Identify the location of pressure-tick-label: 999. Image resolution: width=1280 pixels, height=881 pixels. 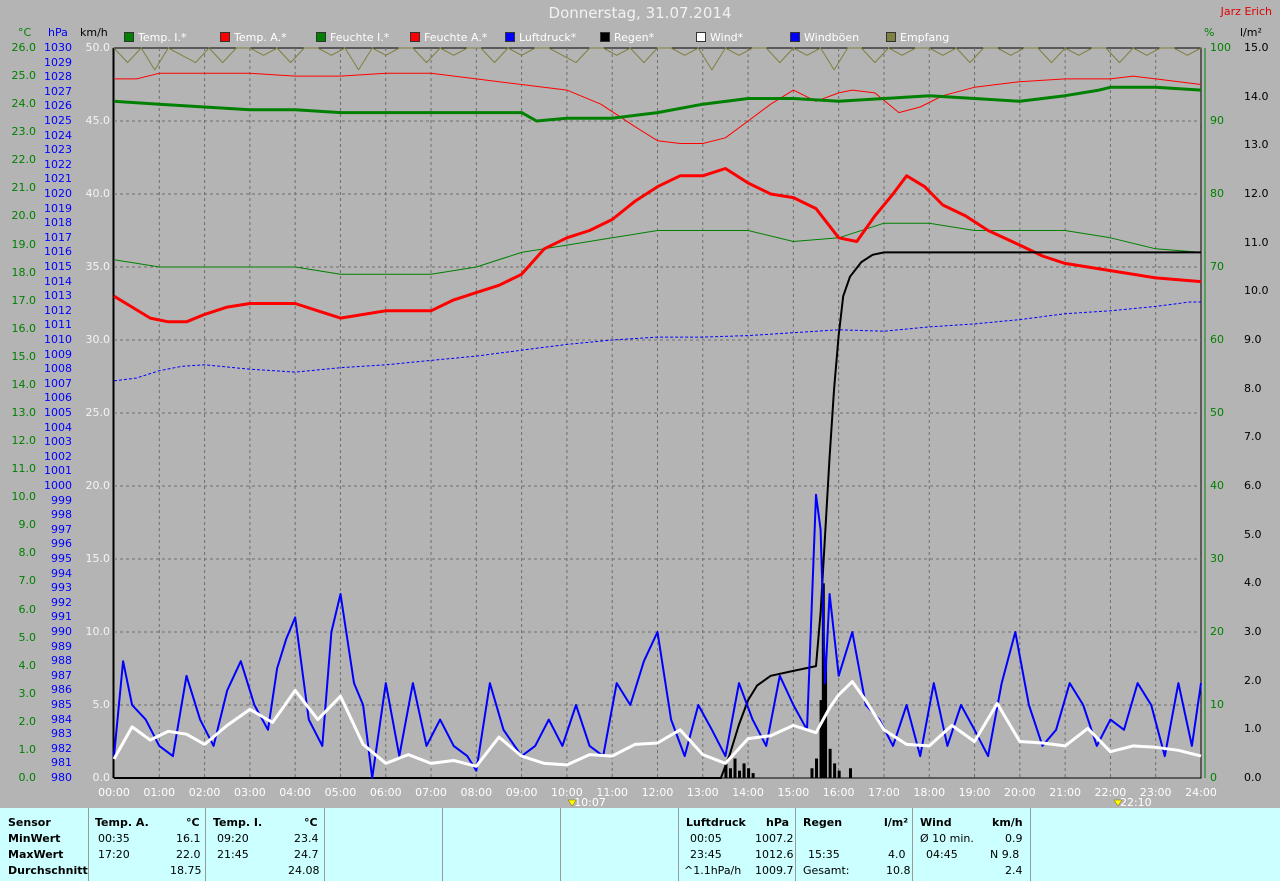
(61, 500).